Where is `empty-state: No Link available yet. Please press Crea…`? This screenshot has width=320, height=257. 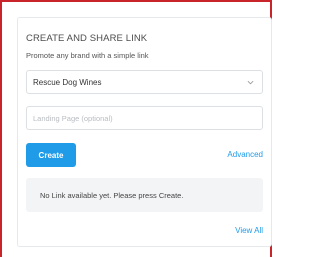 empty-state: No Link available yet. Please press Crea… is located at coordinates (144, 195).